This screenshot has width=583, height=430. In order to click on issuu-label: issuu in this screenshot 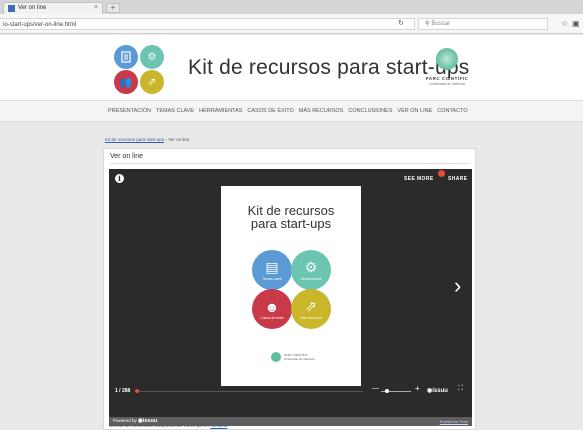, I will do `click(440, 391)`.